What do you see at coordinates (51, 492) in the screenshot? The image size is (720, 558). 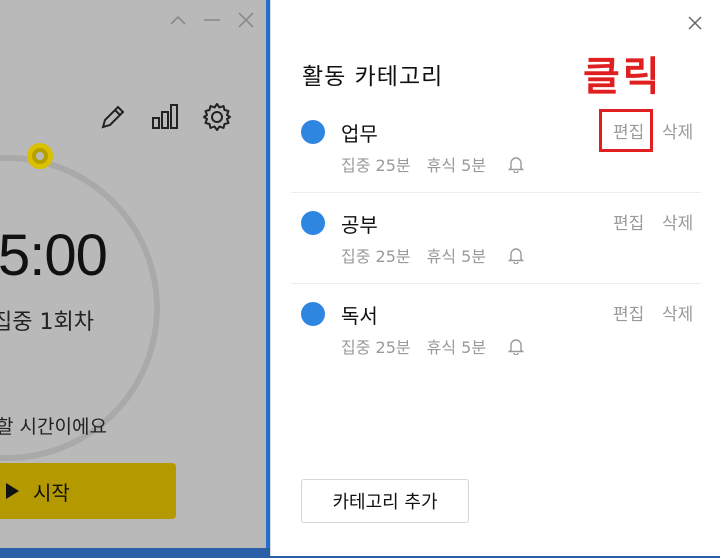 I see `start-button-label: 시작` at bounding box center [51, 492].